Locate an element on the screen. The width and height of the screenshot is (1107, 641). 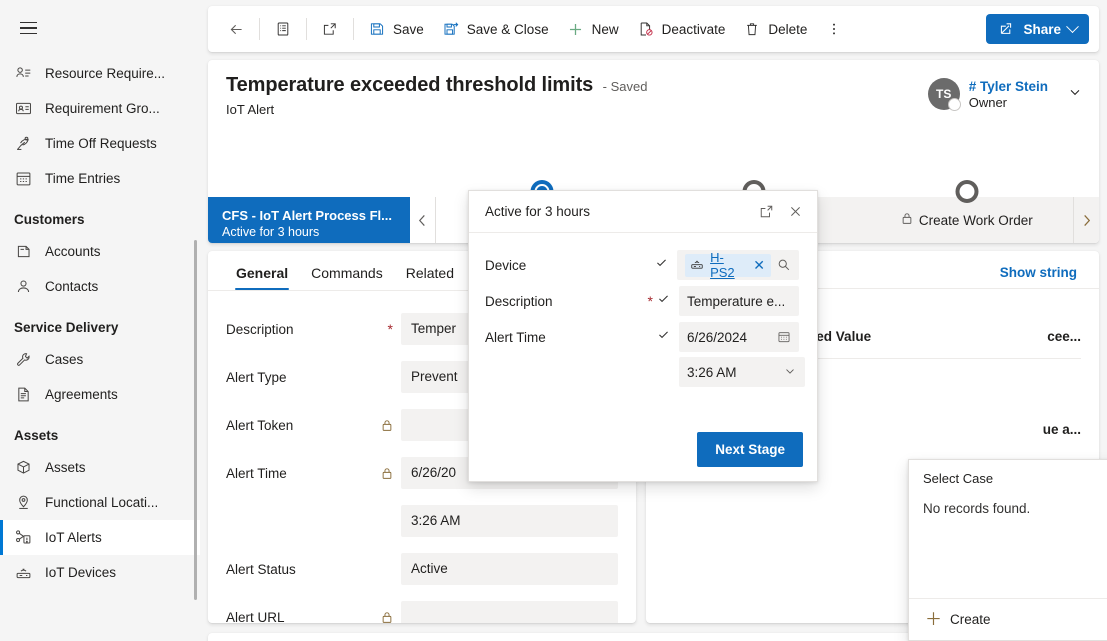
sidebar-item-label: Agreements is located at coordinates (81, 394).